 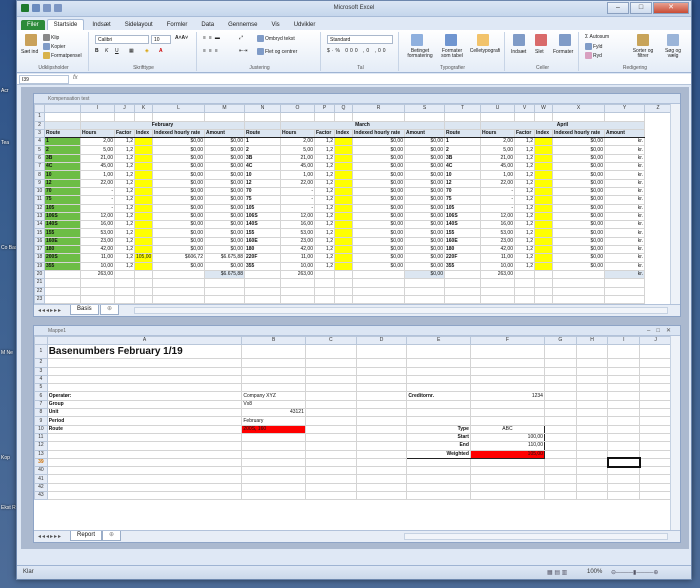 I want to click on column-header: G, so click(x=560, y=341).